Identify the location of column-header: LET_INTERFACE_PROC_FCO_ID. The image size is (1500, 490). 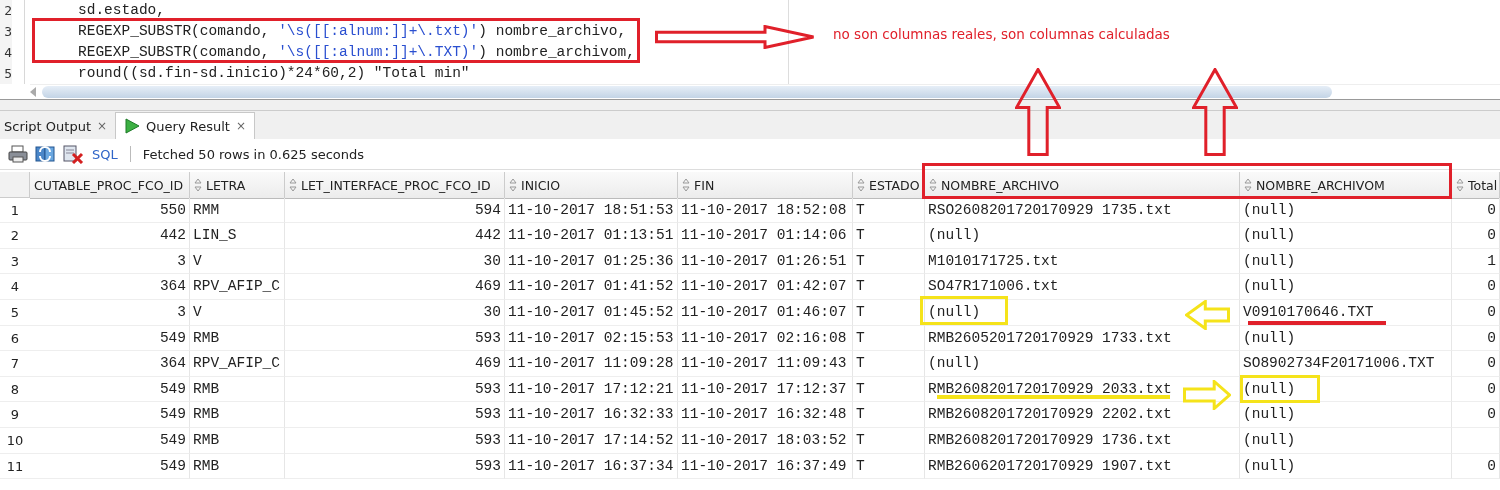
(395, 185).